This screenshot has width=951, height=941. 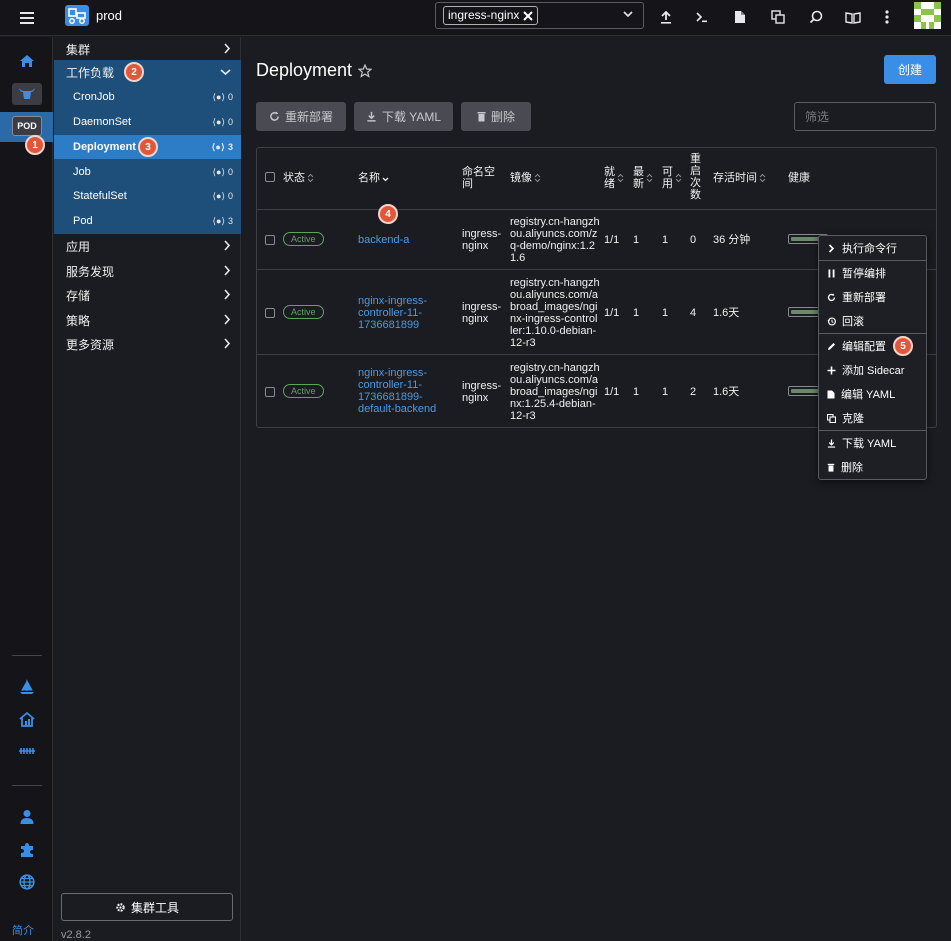 What do you see at coordinates (78, 49) in the screenshot?
I see `nav-item-label: 集群` at bounding box center [78, 49].